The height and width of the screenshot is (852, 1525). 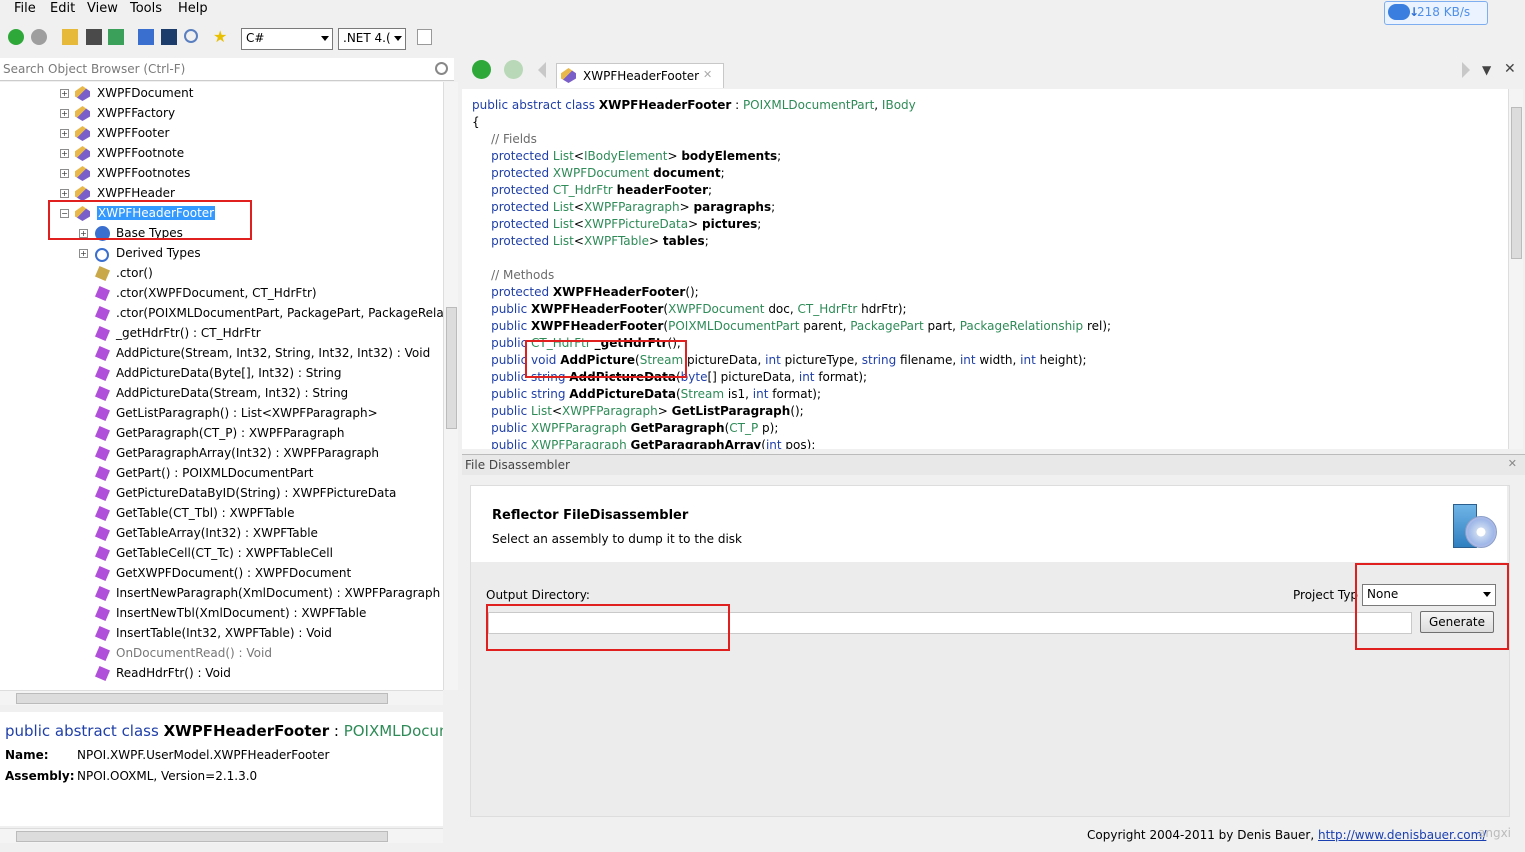 What do you see at coordinates (221, 654) in the screenshot?
I see `tree-item: OnDocumentRead() : Void` at bounding box center [221, 654].